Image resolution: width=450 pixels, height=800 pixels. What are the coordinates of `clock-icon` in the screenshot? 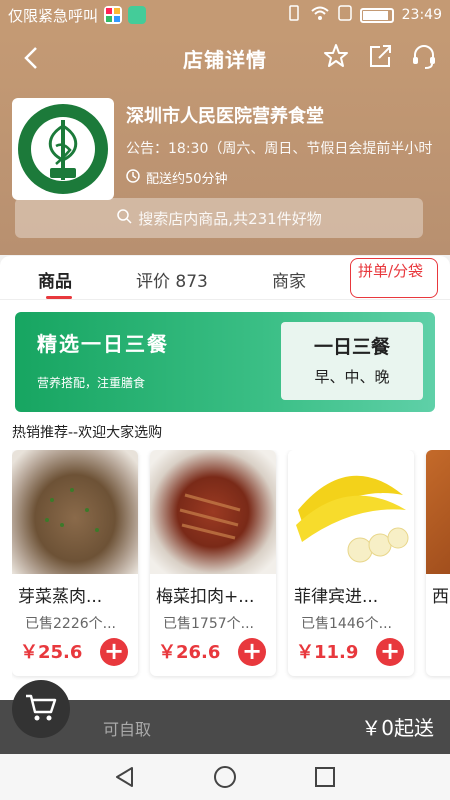 It's located at (133, 177).